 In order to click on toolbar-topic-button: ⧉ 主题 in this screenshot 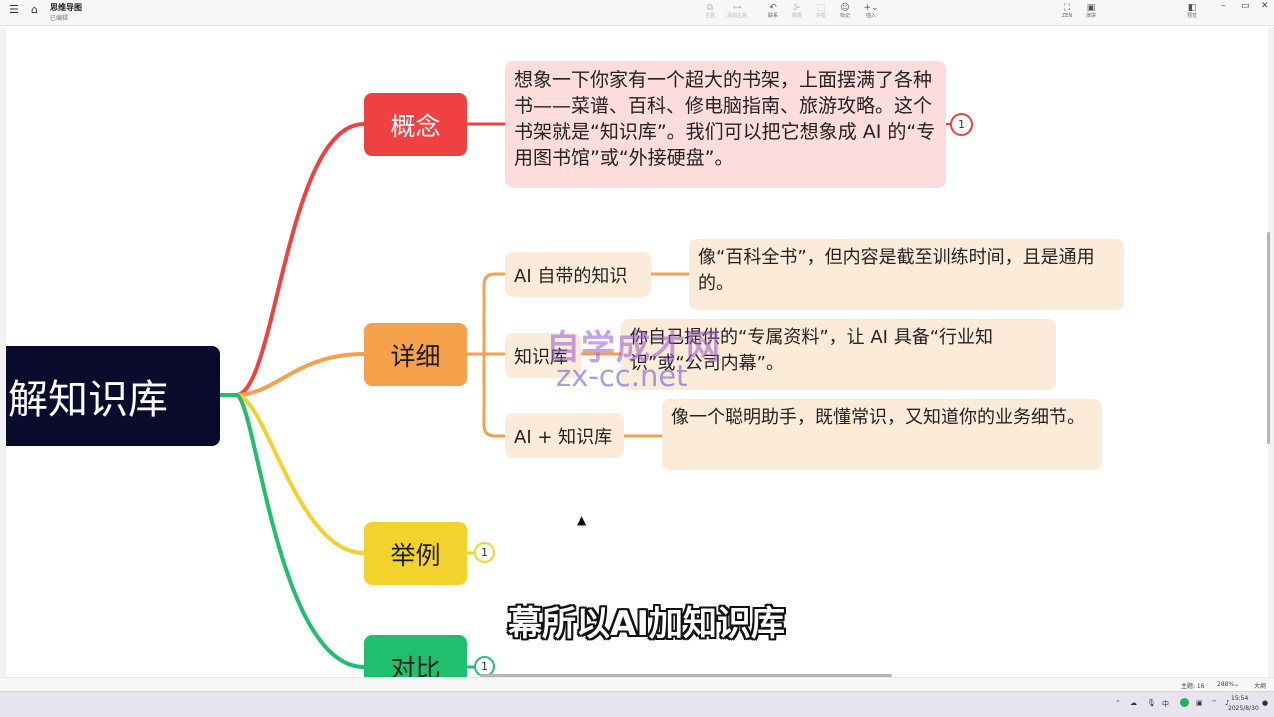, I will do `click(710, 11)`.